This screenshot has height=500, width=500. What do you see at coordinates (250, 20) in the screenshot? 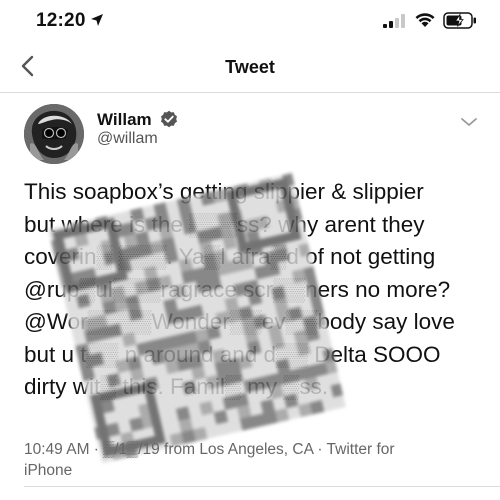
I see `status-bar: 12:20` at bounding box center [250, 20].